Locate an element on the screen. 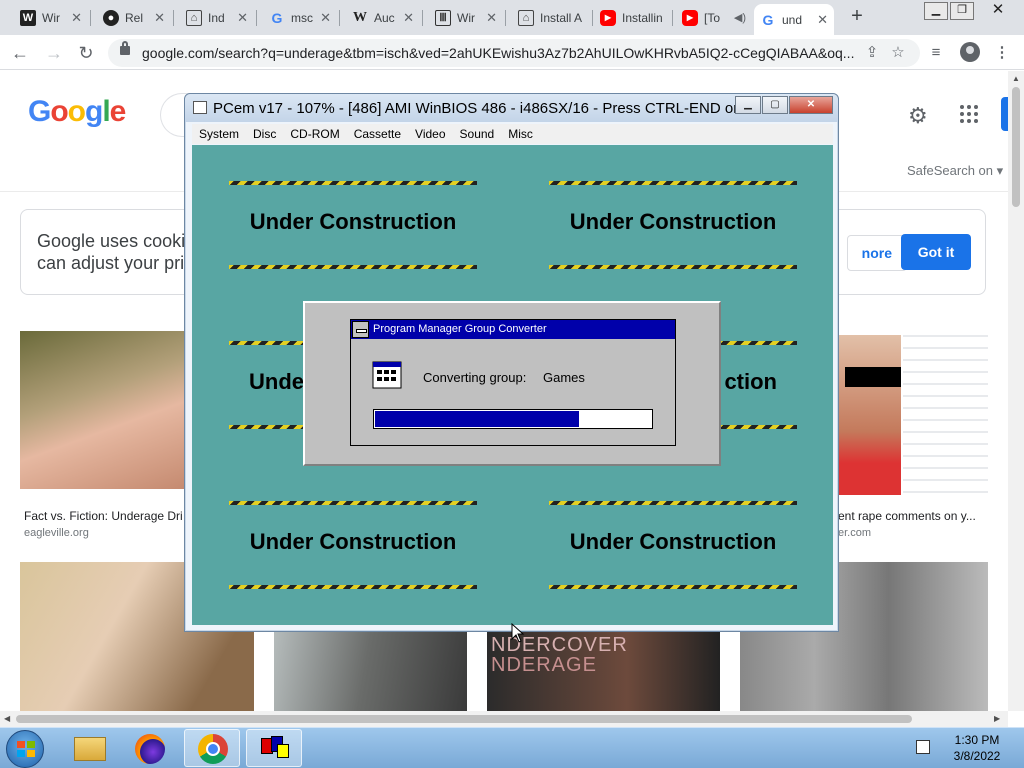 Image resolution: width=1024 pixels, height=768 pixels. minimize-button: ▁ is located at coordinates (936, 11).